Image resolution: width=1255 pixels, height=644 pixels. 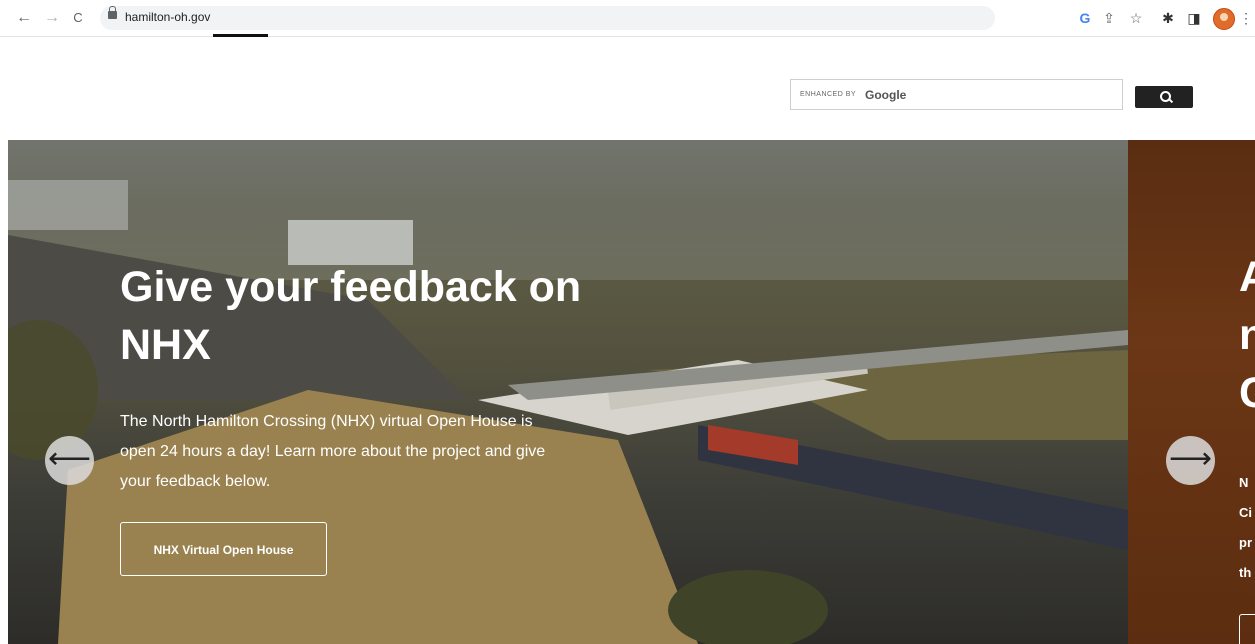 What do you see at coordinates (1245, 542) in the screenshot?
I see `next-slide-text-line: pr` at bounding box center [1245, 542].